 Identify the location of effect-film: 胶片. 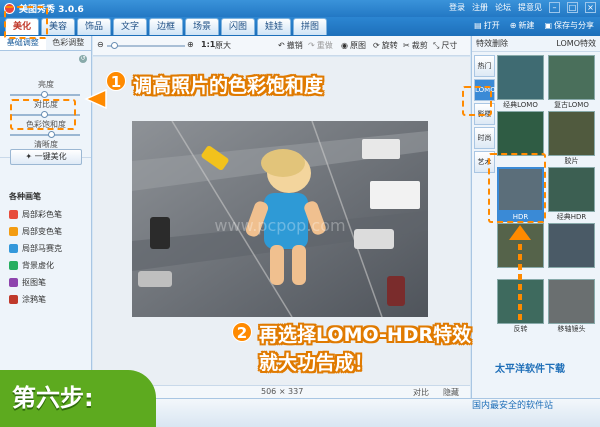
(571, 138).